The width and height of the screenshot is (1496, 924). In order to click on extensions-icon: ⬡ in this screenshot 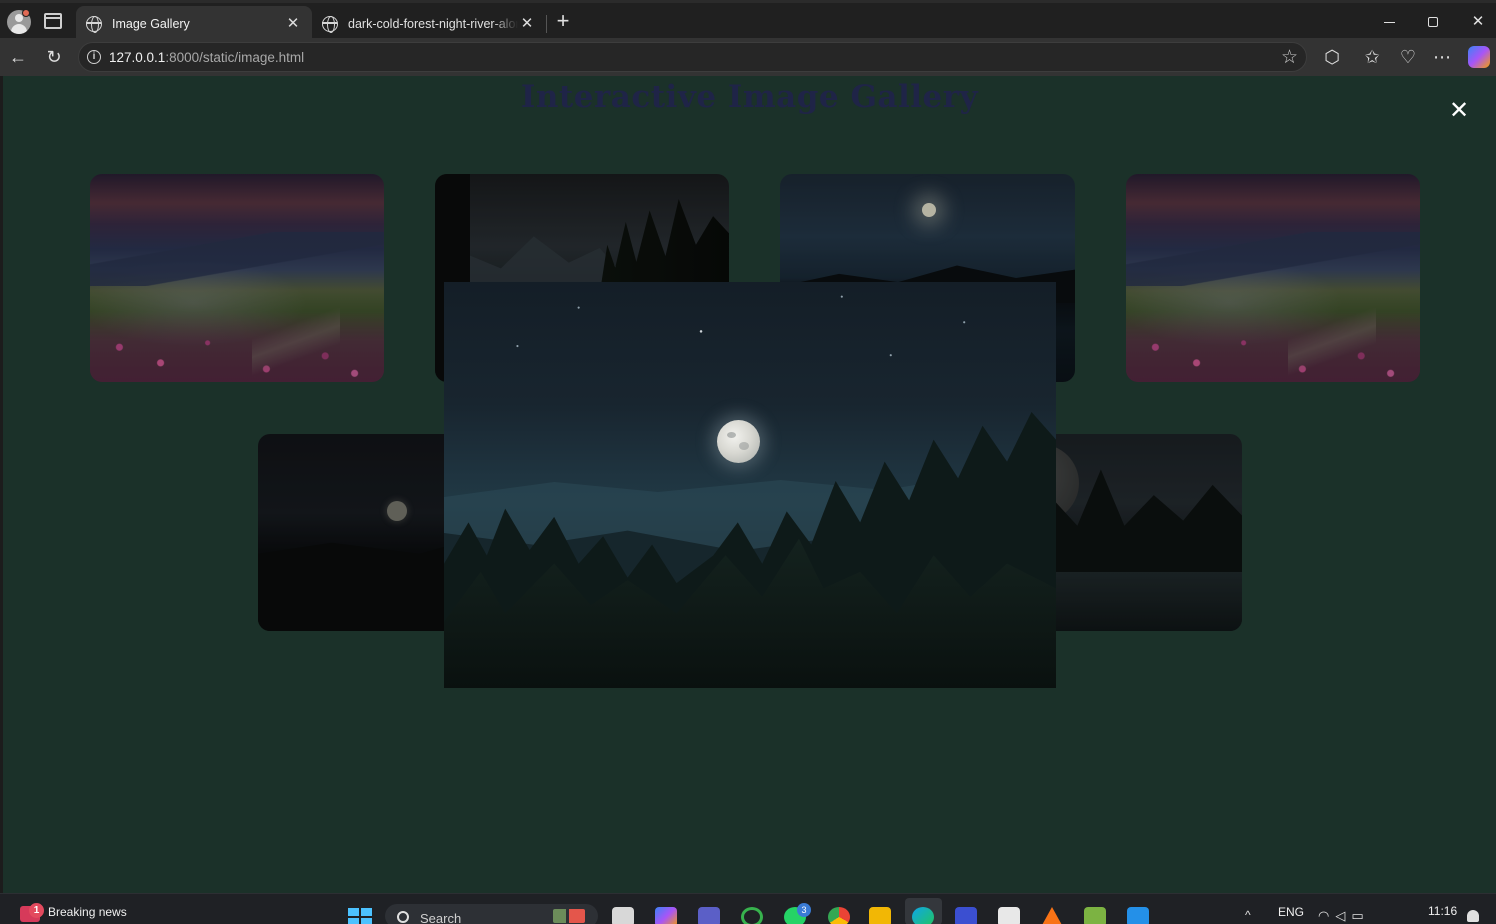, I will do `click(1332, 57)`.